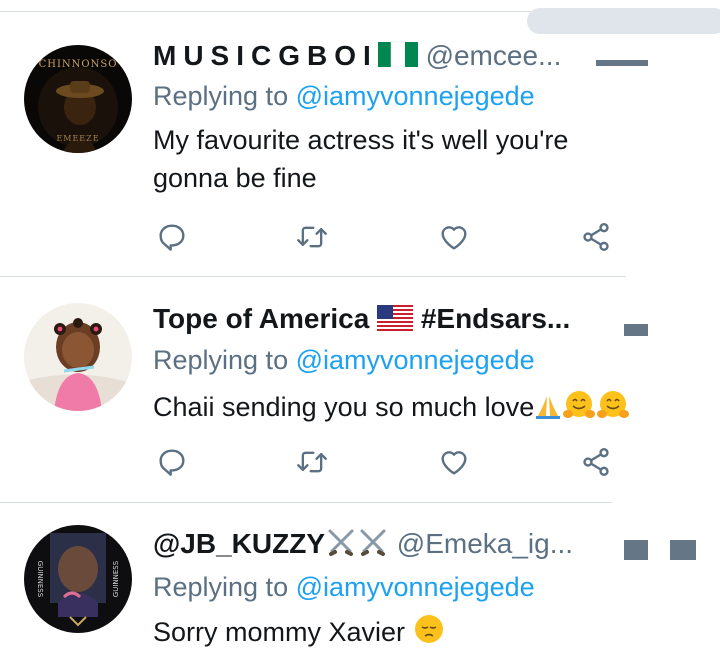 The height and width of the screenshot is (665, 720). I want to click on svg-text: EMEEZE, so click(77, 138).